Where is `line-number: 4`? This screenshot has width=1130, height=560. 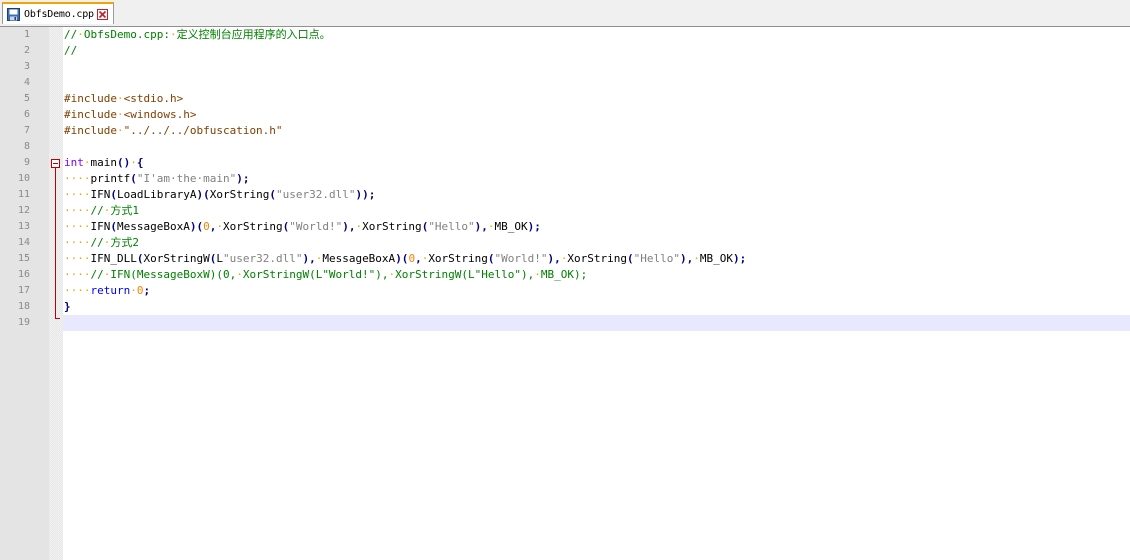
line-number: 4 is located at coordinates (26, 82).